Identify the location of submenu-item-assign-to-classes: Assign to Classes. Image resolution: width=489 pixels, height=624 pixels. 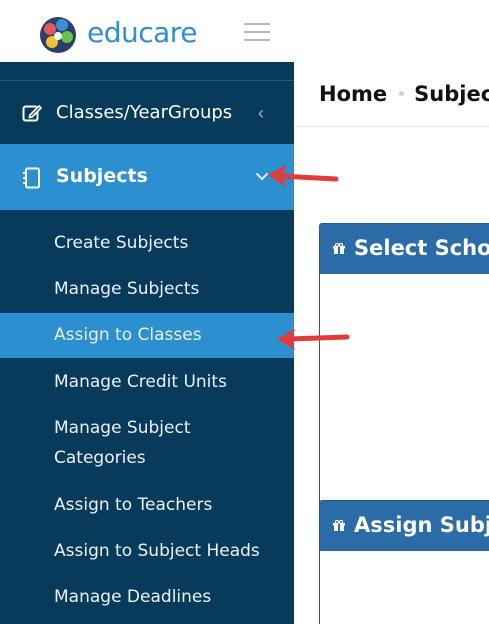
(147, 335).